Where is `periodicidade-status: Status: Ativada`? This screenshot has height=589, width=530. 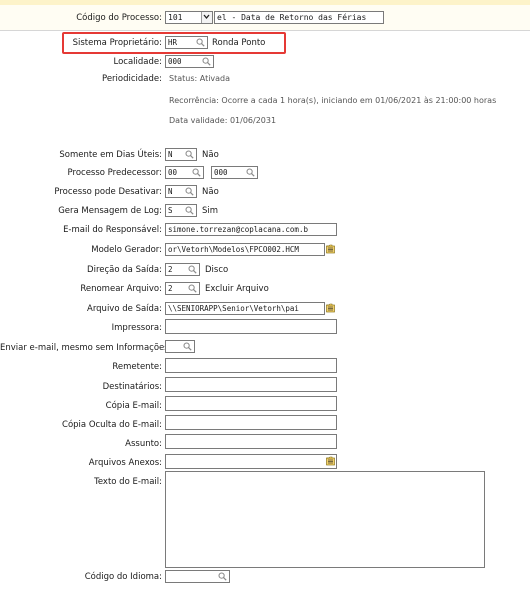 periodicidade-status: Status: Ativada is located at coordinates (200, 78).